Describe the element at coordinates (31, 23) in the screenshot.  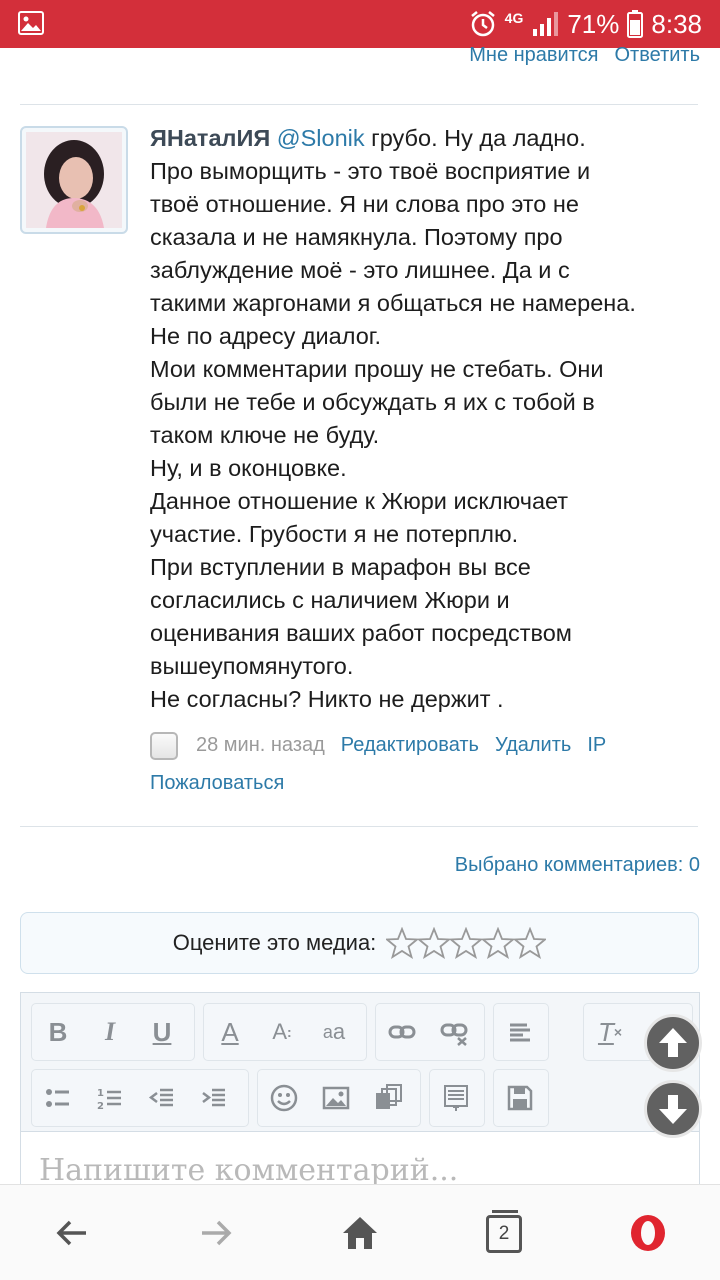
I see `gallery-notification-icon` at that location.